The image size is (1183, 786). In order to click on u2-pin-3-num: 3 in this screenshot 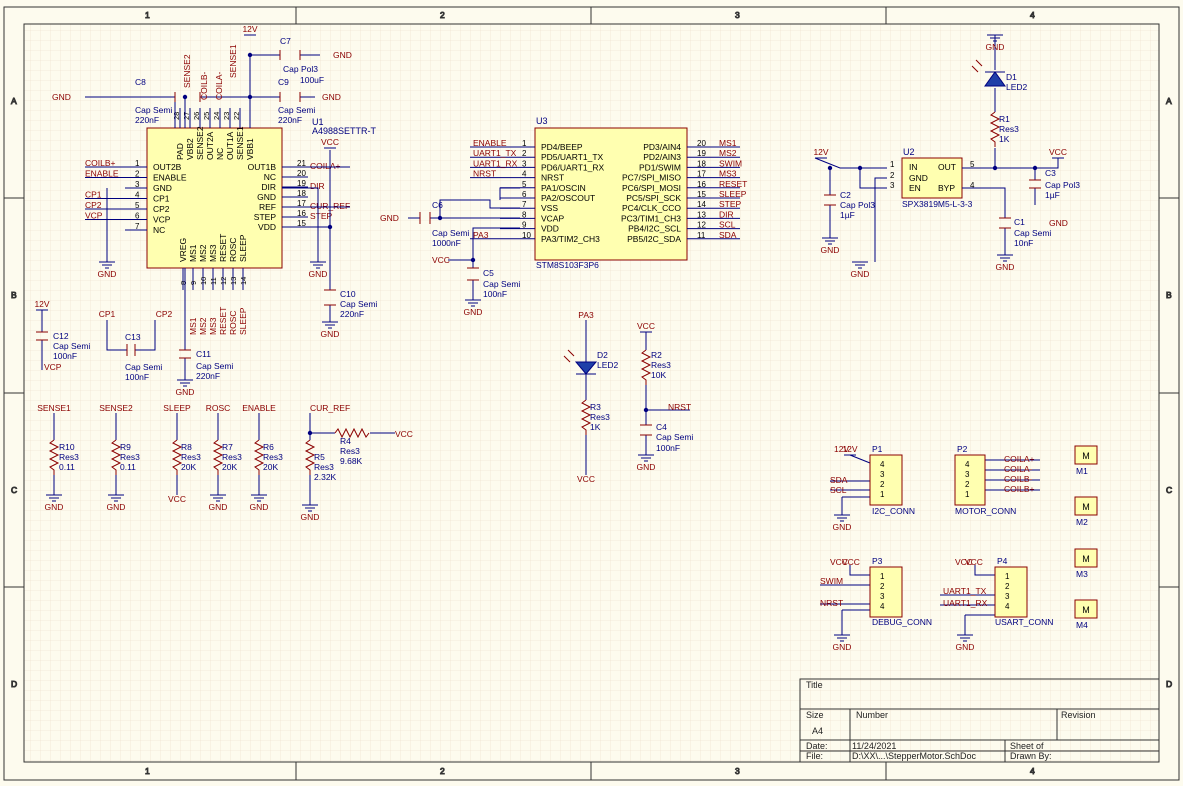, I will do `click(892, 185)`.